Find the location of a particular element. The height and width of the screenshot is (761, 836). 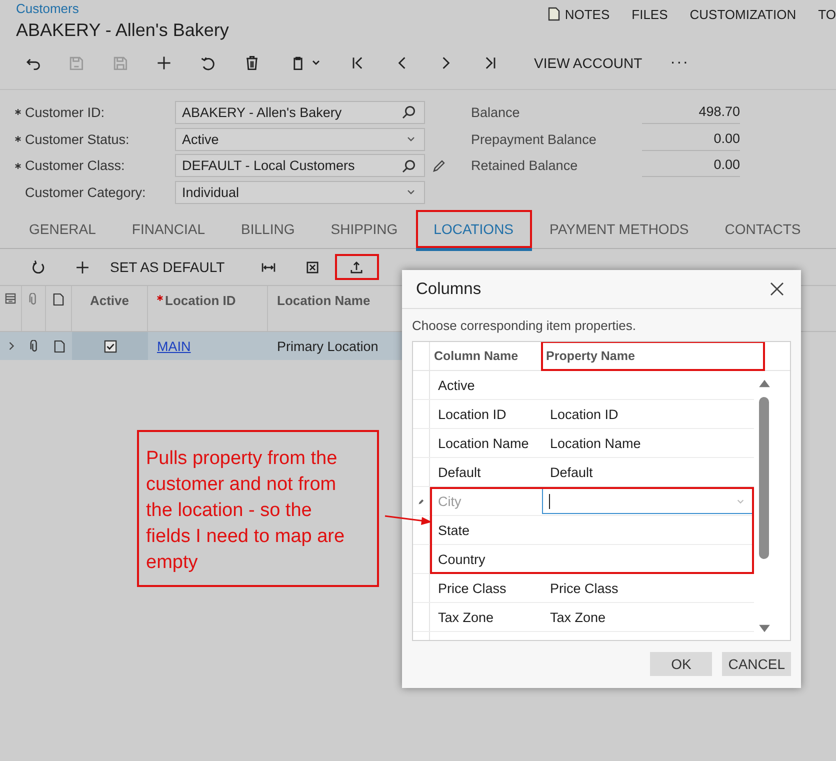

note-icon is located at coordinates (554, 14).